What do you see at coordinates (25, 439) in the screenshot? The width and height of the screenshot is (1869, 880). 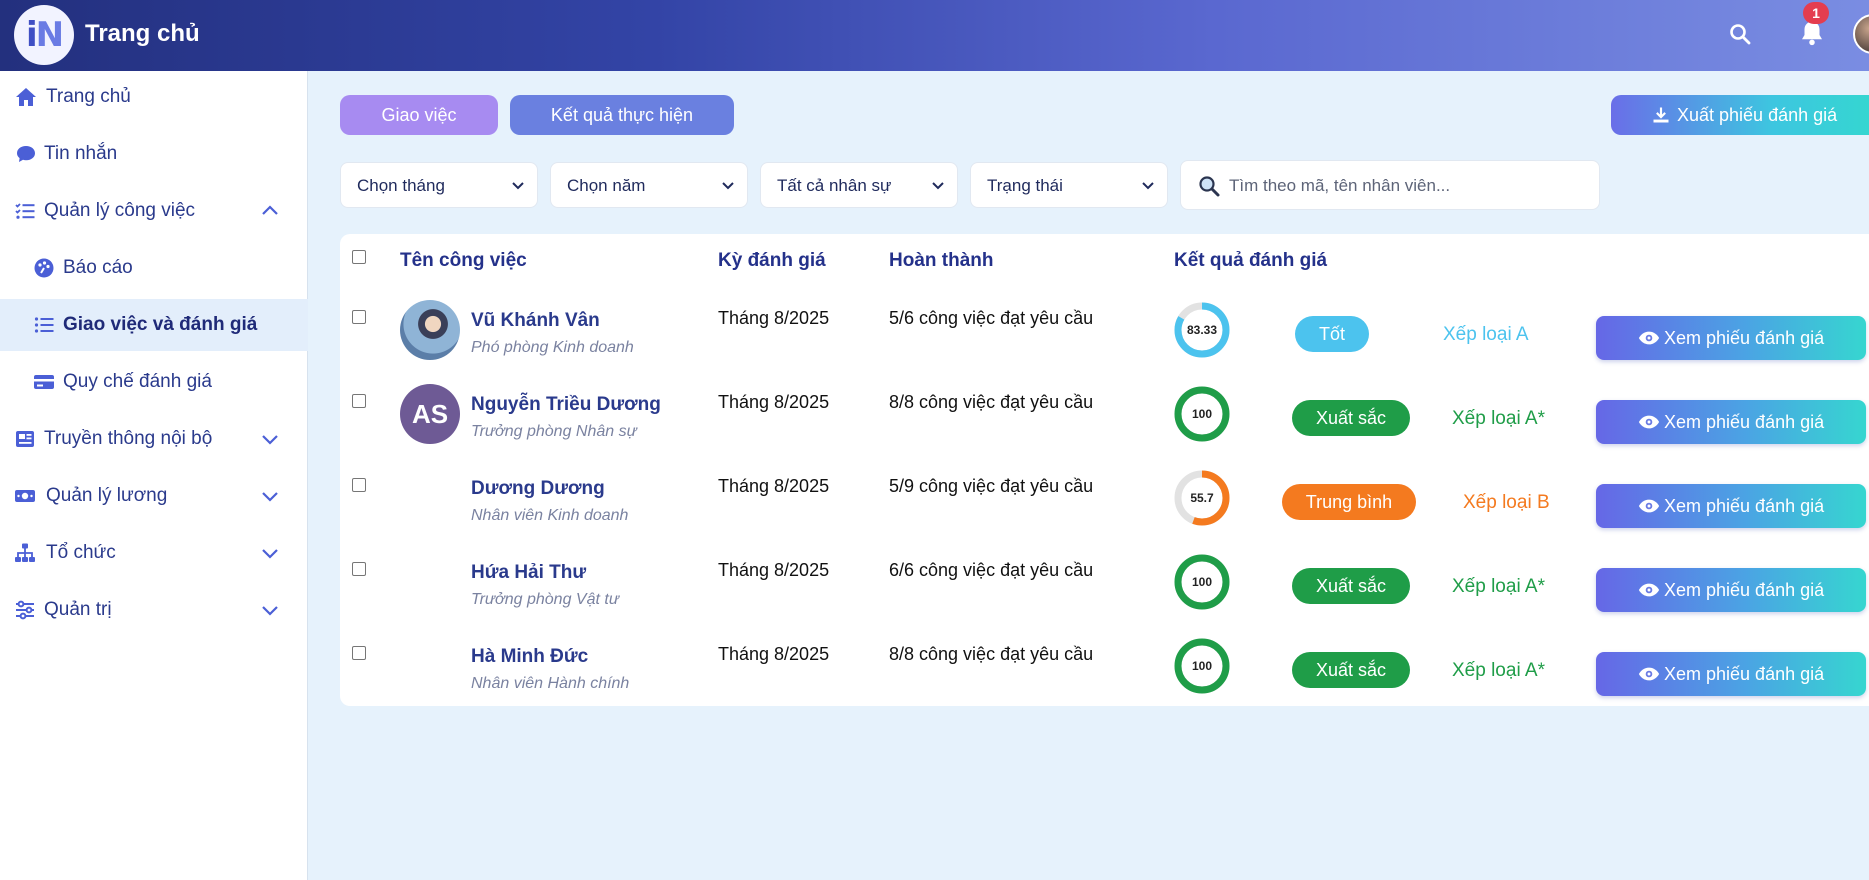 I see `news-icon` at bounding box center [25, 439].